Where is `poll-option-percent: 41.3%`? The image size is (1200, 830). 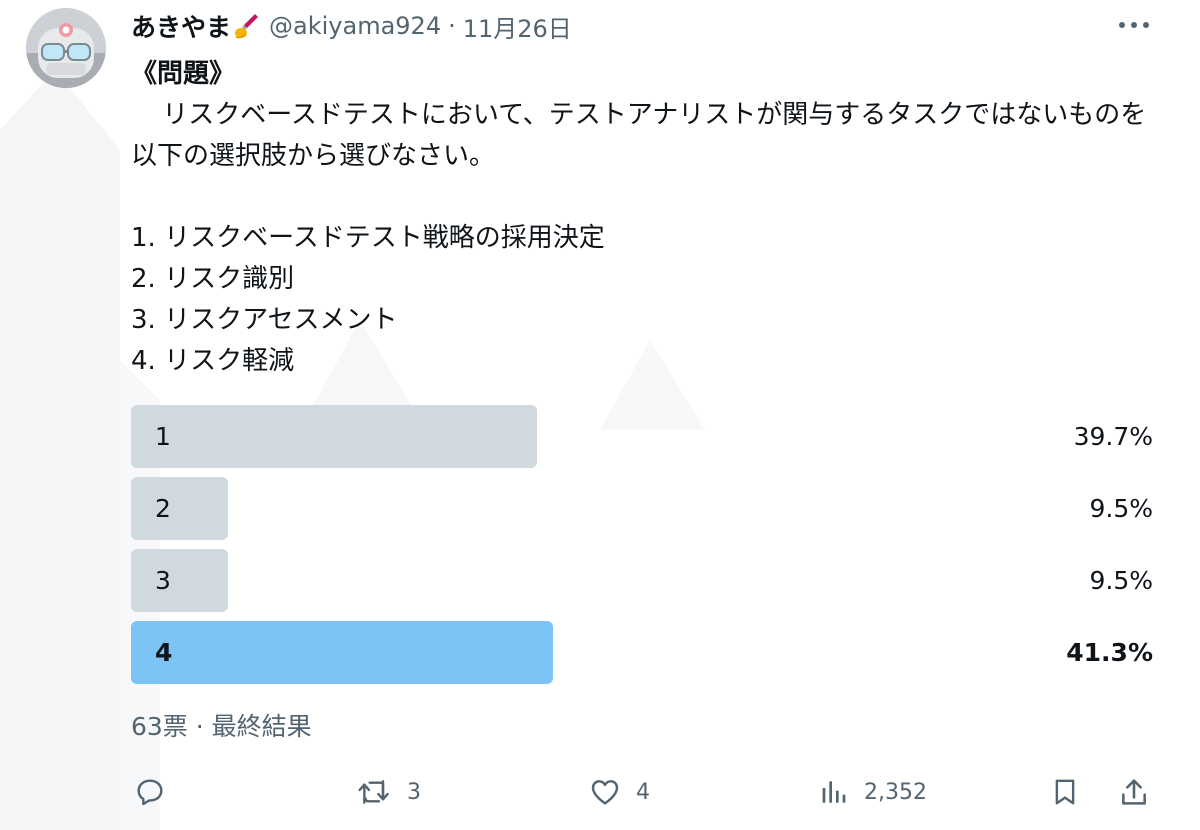
poll-option-percent: 41.3% is located at coordinates (1109, 652).